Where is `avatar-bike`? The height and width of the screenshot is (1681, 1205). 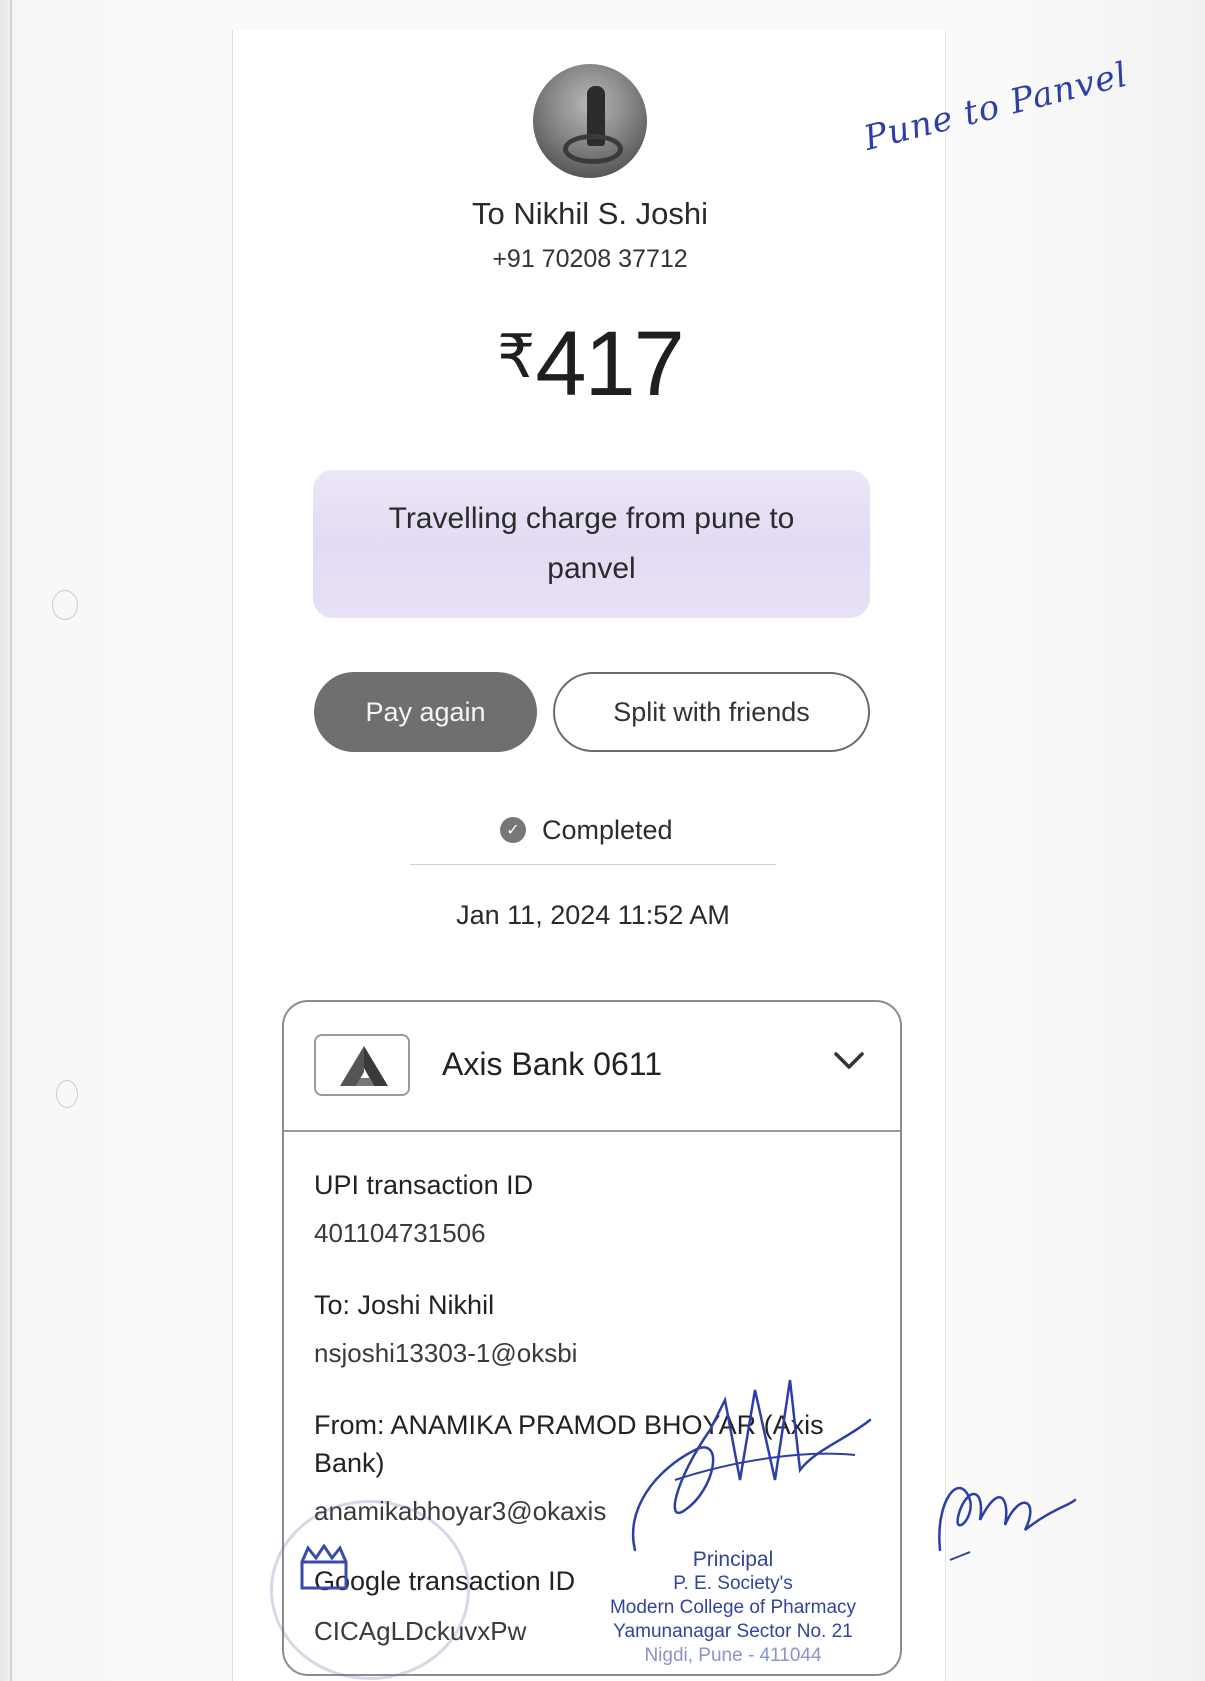 avatar-bike is located at coordinates (593, 149).